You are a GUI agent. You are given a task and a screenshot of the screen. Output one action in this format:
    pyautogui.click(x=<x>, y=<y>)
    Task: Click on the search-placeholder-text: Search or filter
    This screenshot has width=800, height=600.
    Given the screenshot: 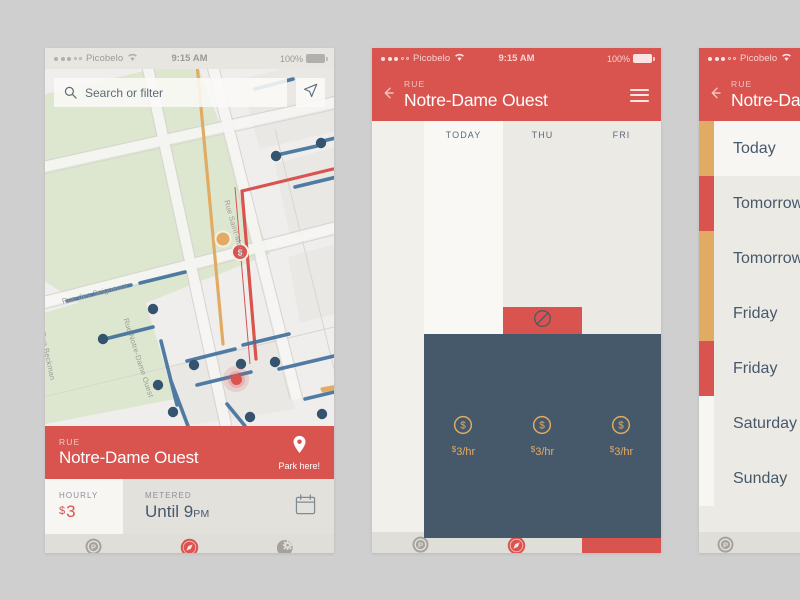 What is the action you would take?
    pyautogui.click(x=124, y=92)
    